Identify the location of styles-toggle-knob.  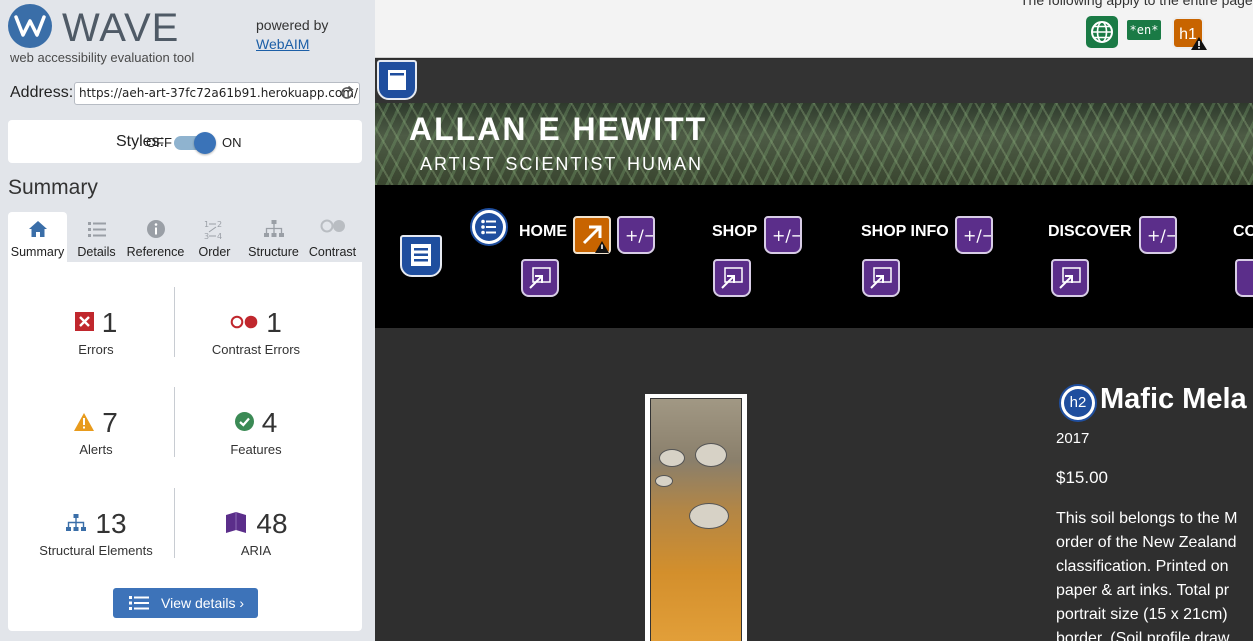
(205, 143).